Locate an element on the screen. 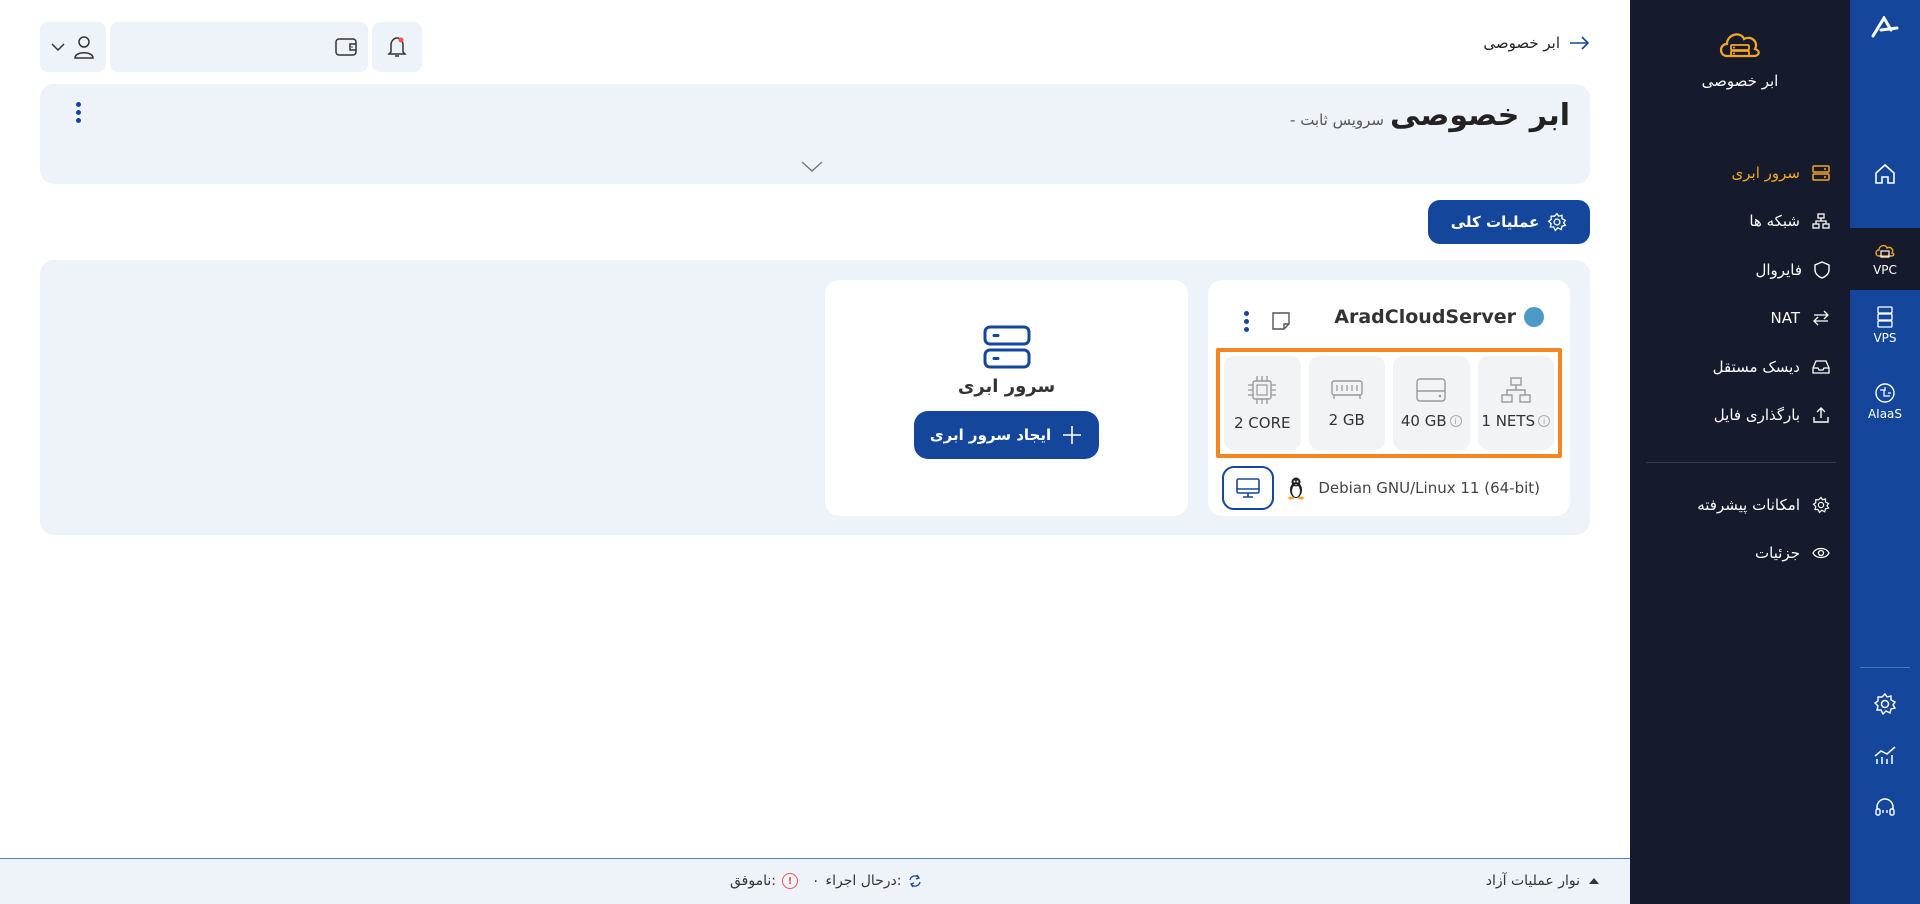 This screenshot has width=1920, height=904. menu-item-label: جزئیات is located at coordinates (1777, 553).